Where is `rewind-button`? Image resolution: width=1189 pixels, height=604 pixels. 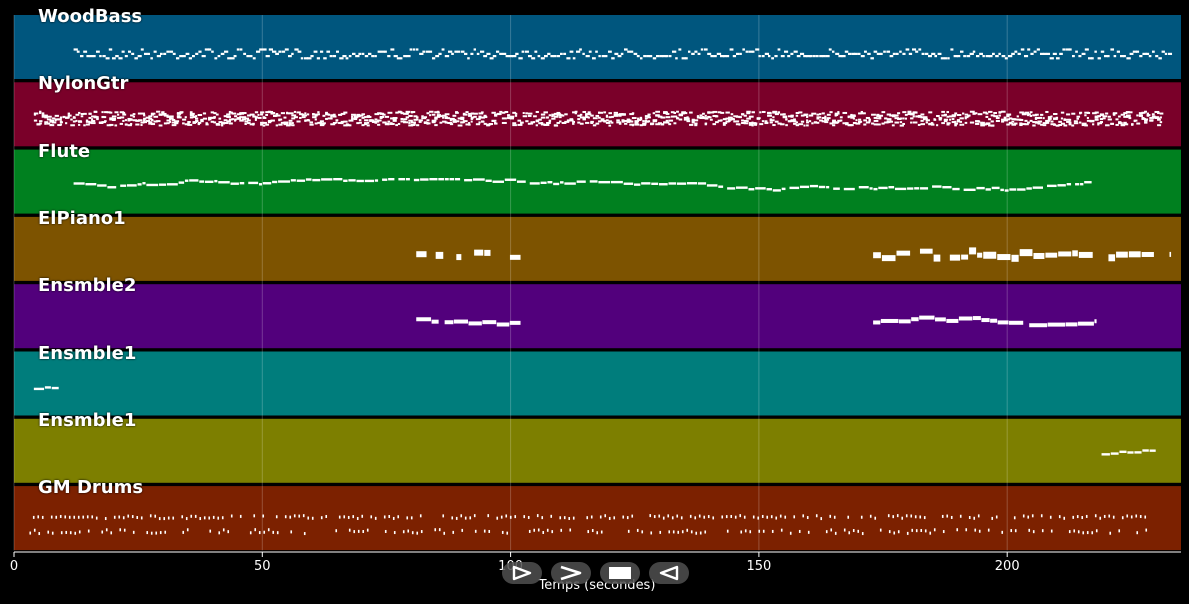 rewind-button is located at coordinates (522, 573).